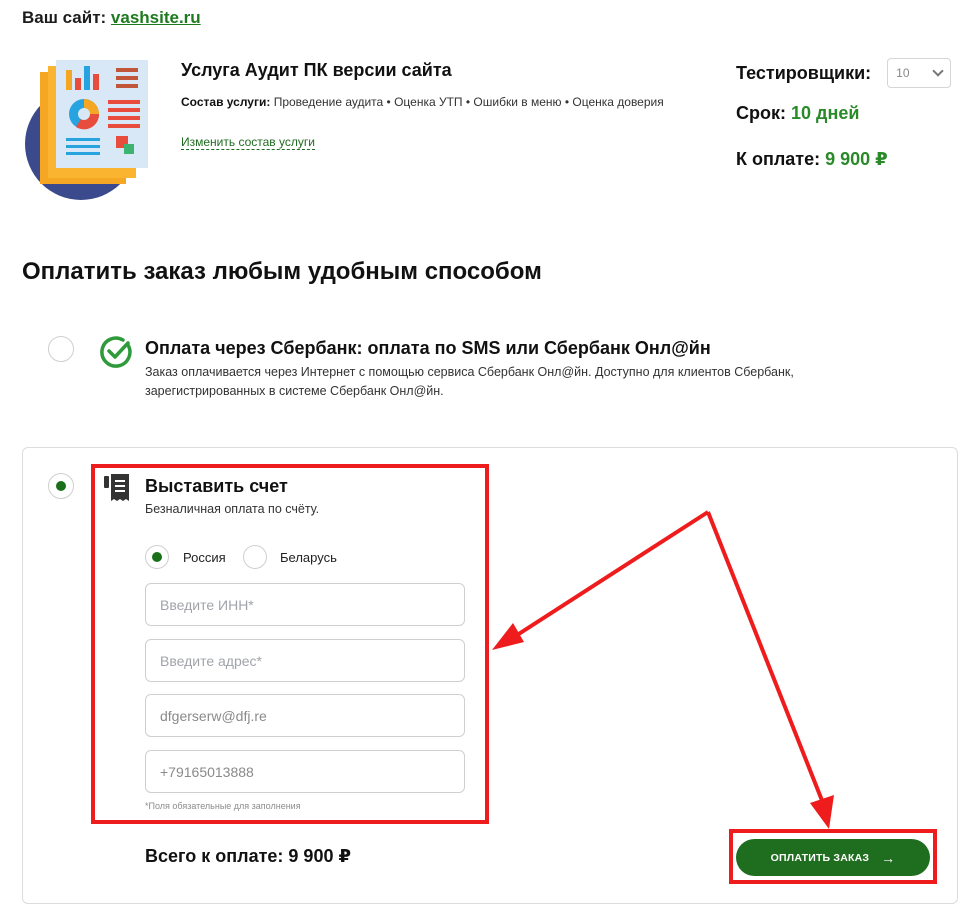 The image size is (976, 916). Describe the element at coordinates (778, 159) in the screenshot. I see `price-label: К оплате:` at that location.